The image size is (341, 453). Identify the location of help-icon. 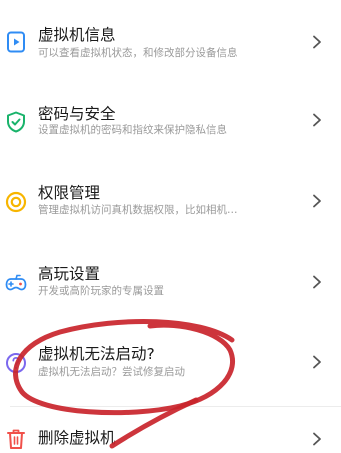
(16, 363).